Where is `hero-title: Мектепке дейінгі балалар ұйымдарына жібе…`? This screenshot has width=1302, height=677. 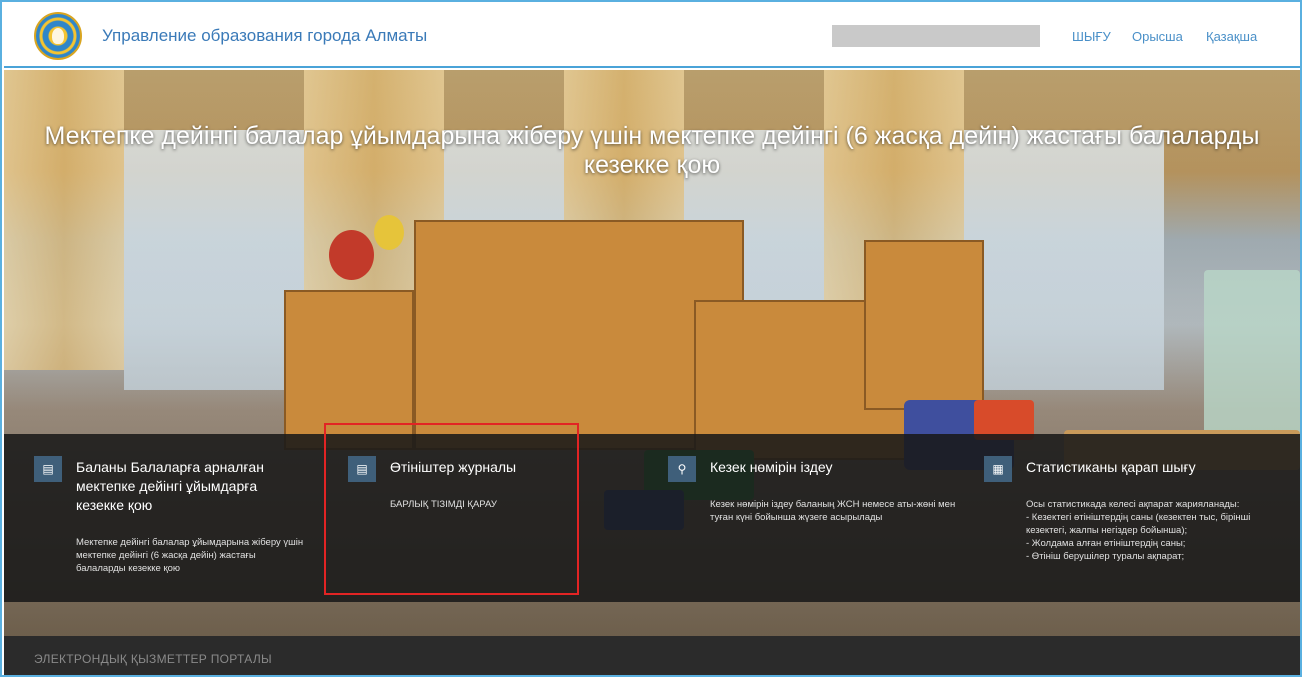 hero-title: Мектепке дейінгі балалар ұйымдарына жібе… is located at coordinates (652, 150).